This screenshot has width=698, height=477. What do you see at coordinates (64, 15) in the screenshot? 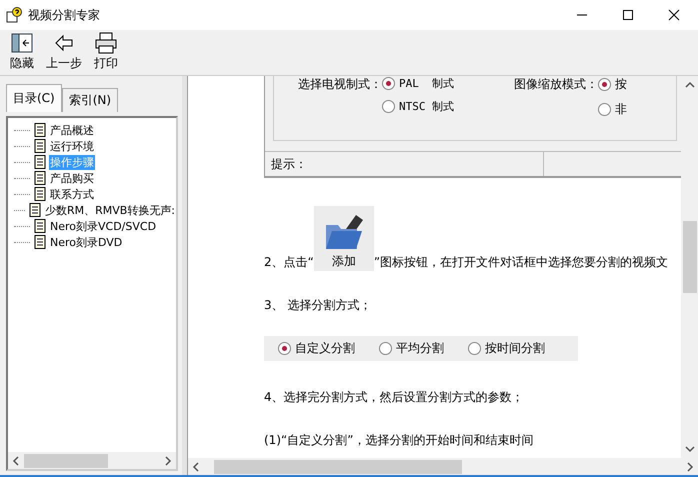
I see `window-title: 视频分割专家` at bounding box center [64, 15].